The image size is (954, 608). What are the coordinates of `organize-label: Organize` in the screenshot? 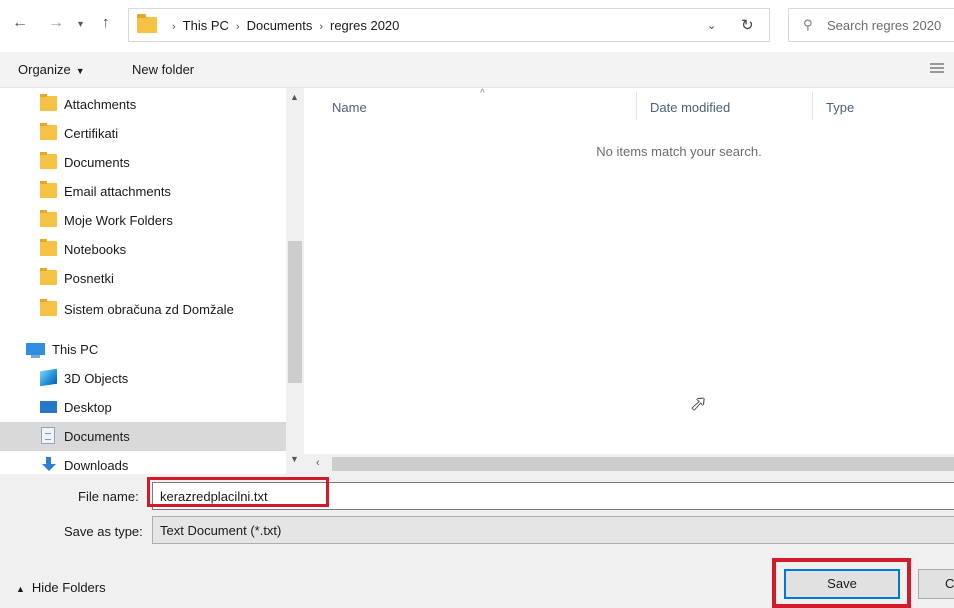 It's located at (44, 69).